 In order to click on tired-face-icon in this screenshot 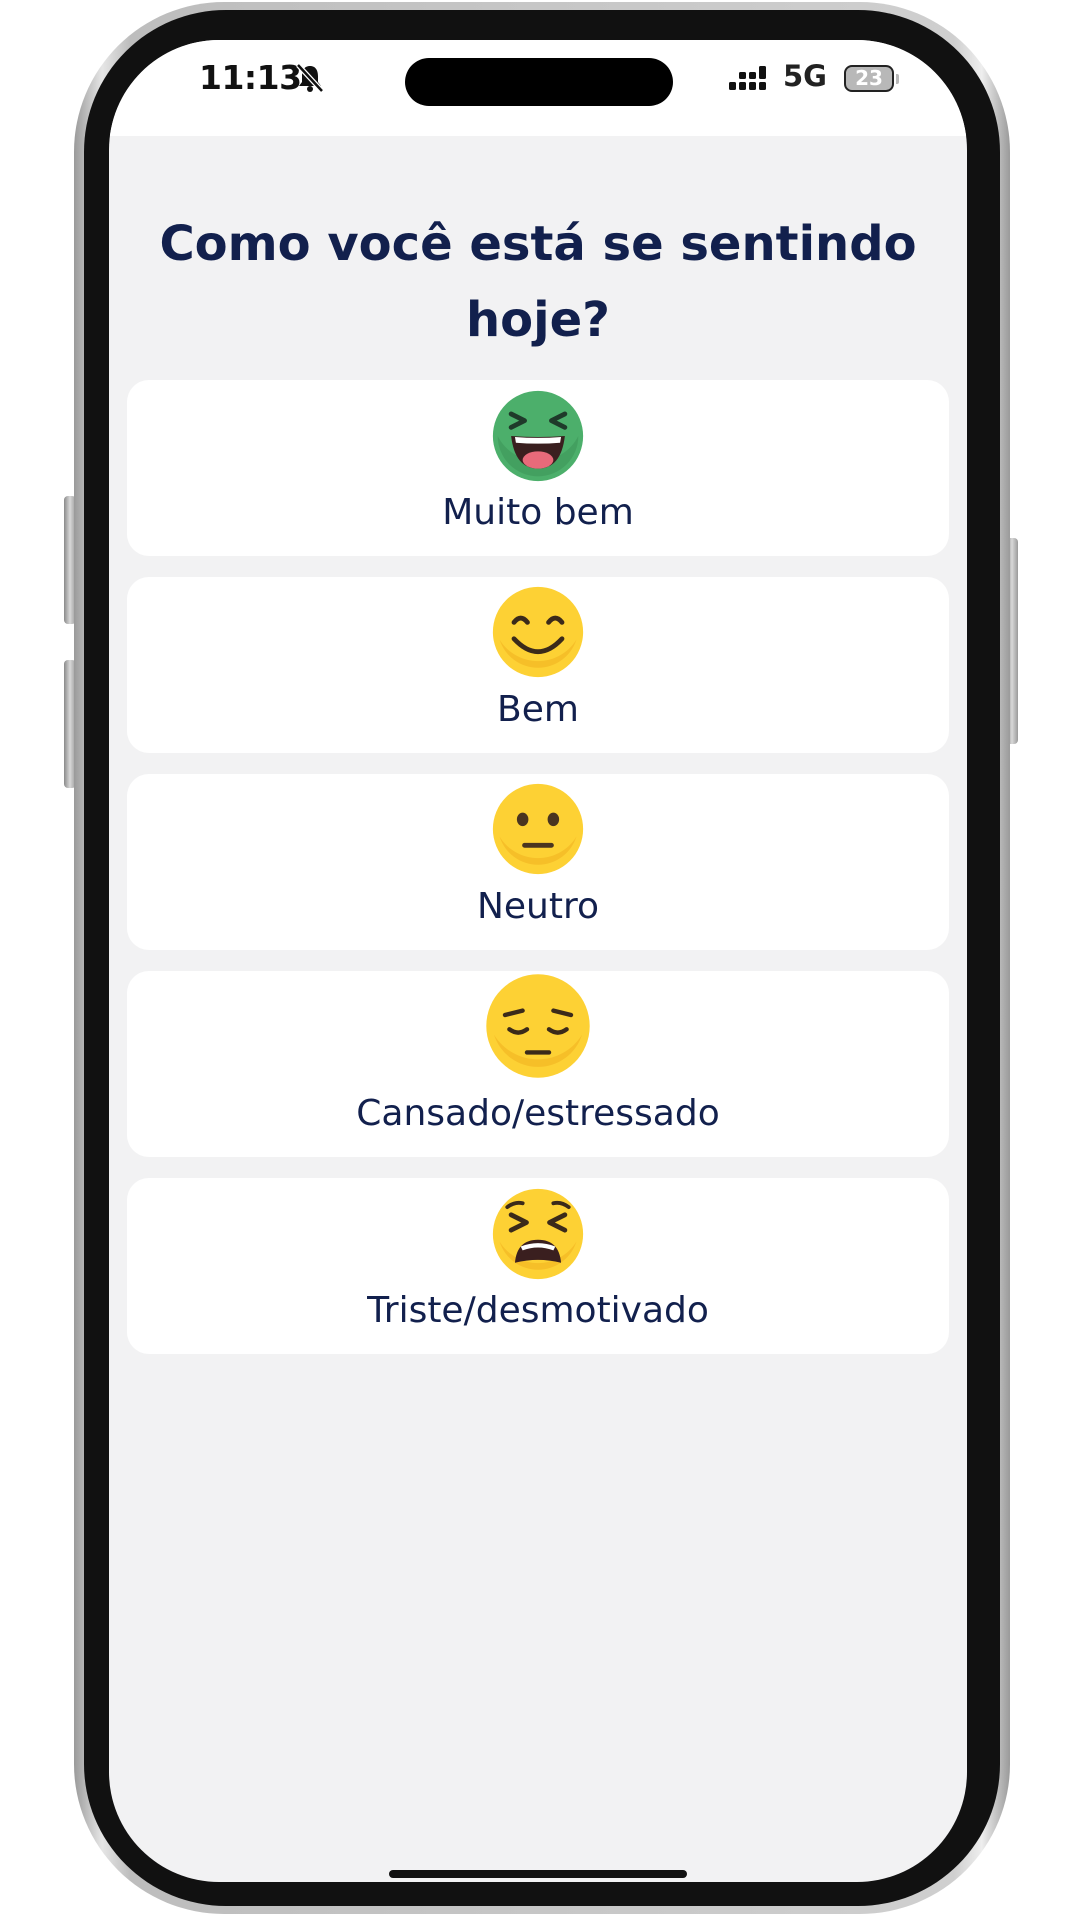, I will do `click(538, 1234)`.